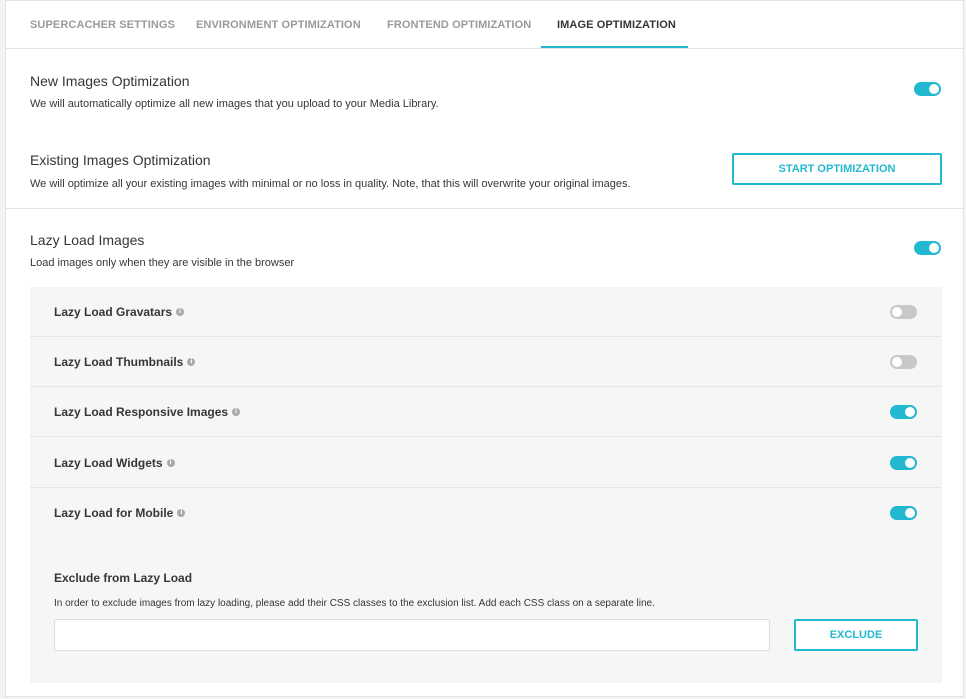 The width and height of the screenshot is (966, 699). Describe the element at coordinates (903, 362) in the screenshot. I see `lazy-load-thumbnails-toggle` at that location.